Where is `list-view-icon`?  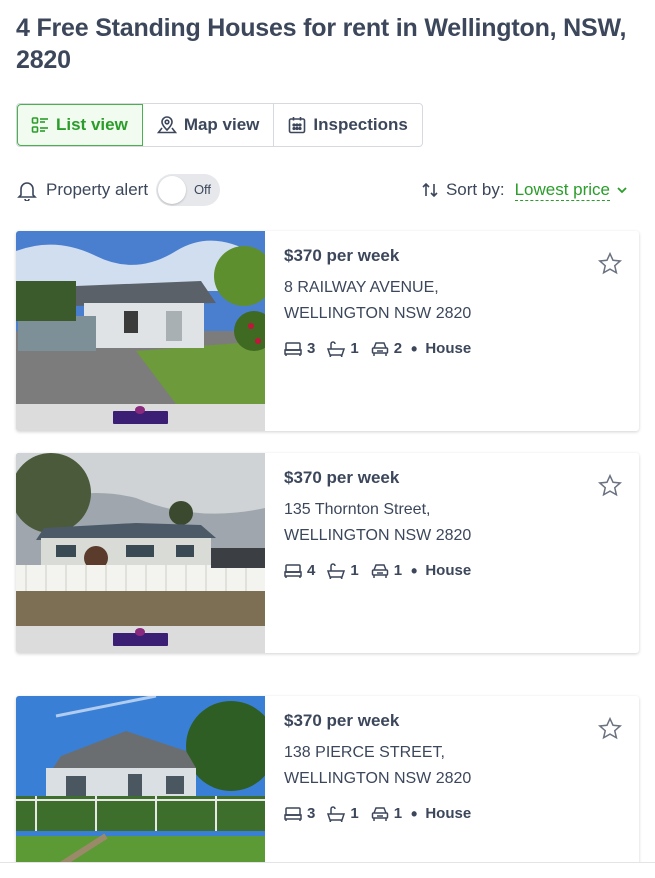 list-view-icon is located at coordinates (39, 125).